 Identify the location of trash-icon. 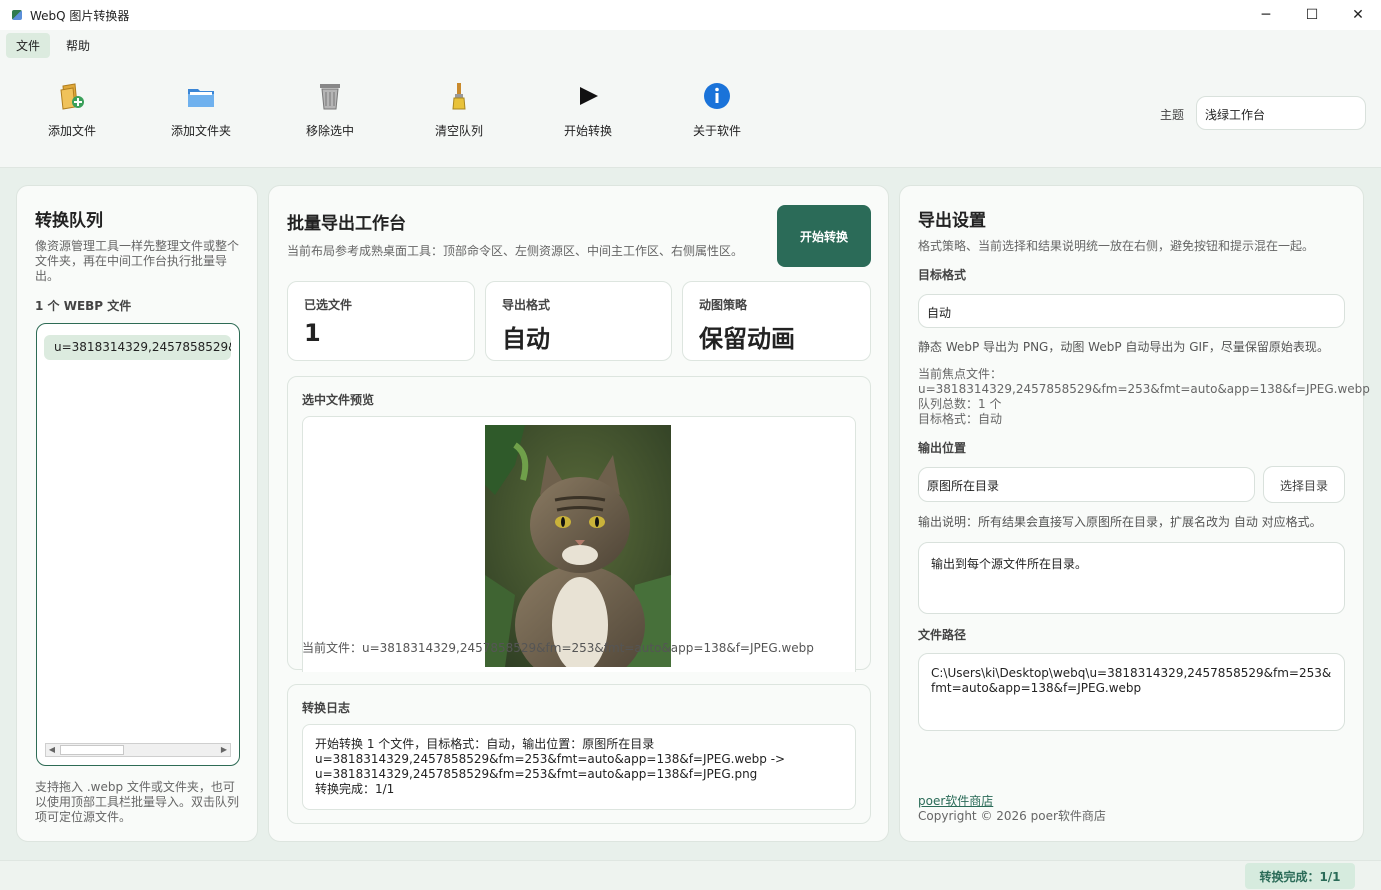
(330, 96).